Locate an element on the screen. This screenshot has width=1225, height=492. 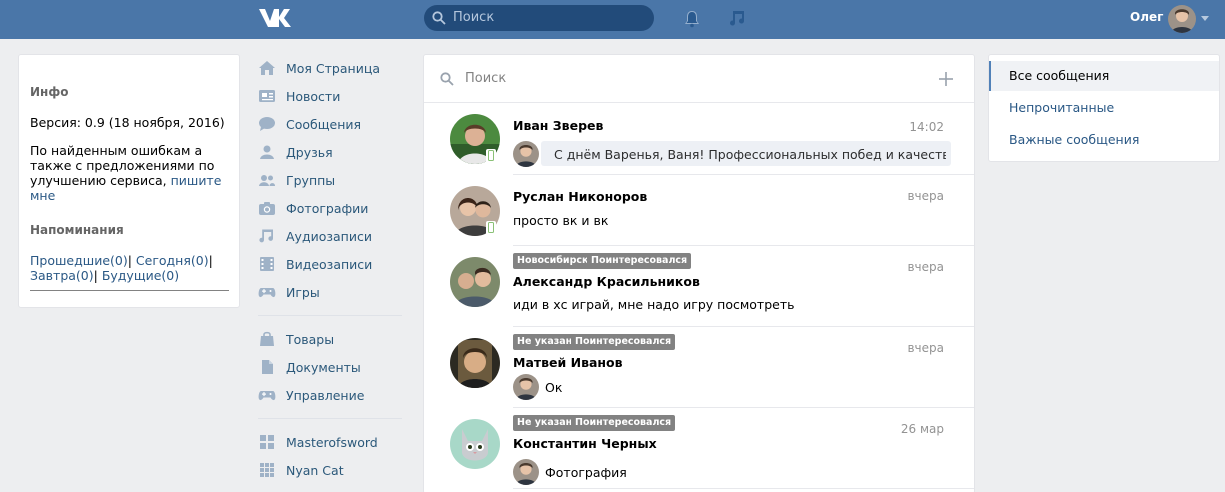
groups-icon is located at coordinates (267, 180).